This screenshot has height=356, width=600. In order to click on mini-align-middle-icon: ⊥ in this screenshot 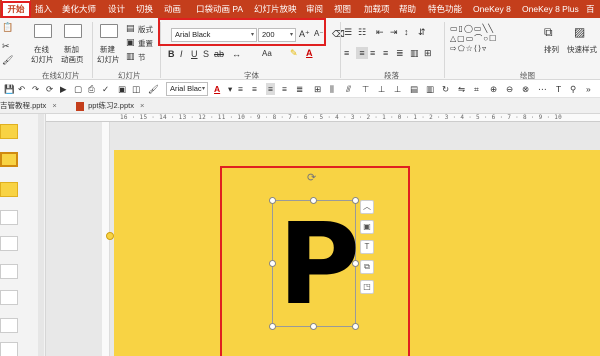, I will do `click(381, 89)`.